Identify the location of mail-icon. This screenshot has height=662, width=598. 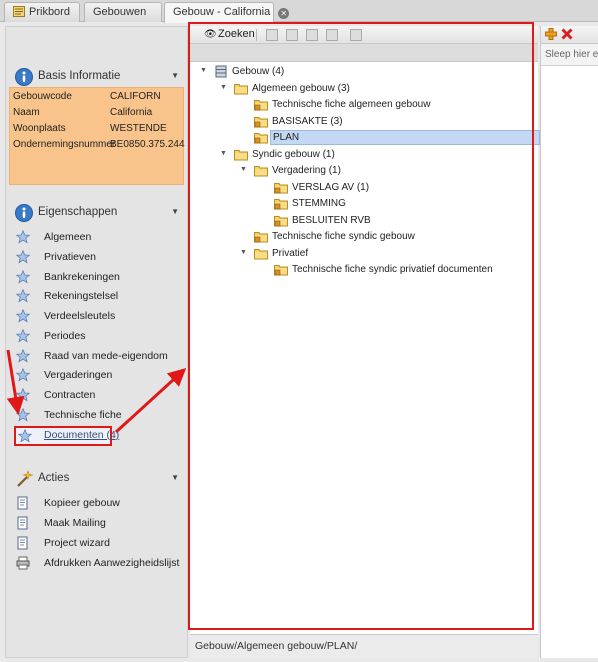
(23, 523).